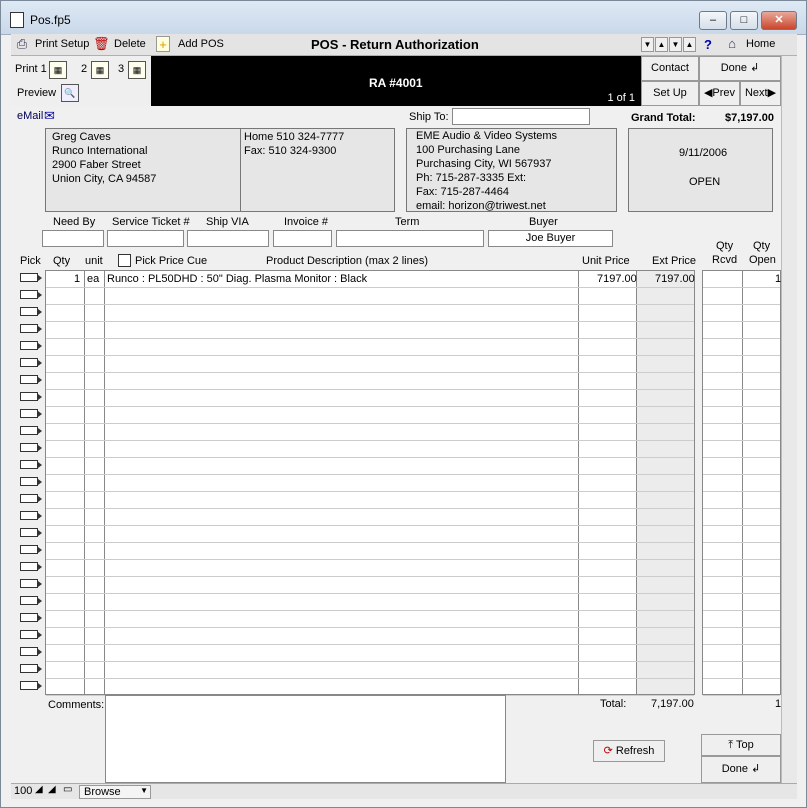 This screenshot has width=807, height=808. Describe the element at coordinates (145, 238) in the screenshot. I see `service-ticket-field` at that location.